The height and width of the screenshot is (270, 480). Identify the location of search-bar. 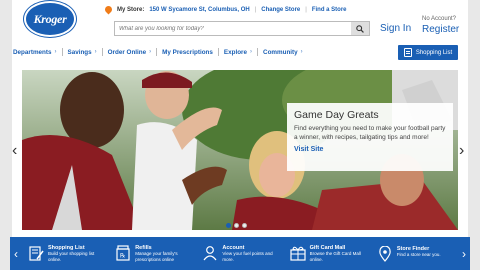
(242, 28).